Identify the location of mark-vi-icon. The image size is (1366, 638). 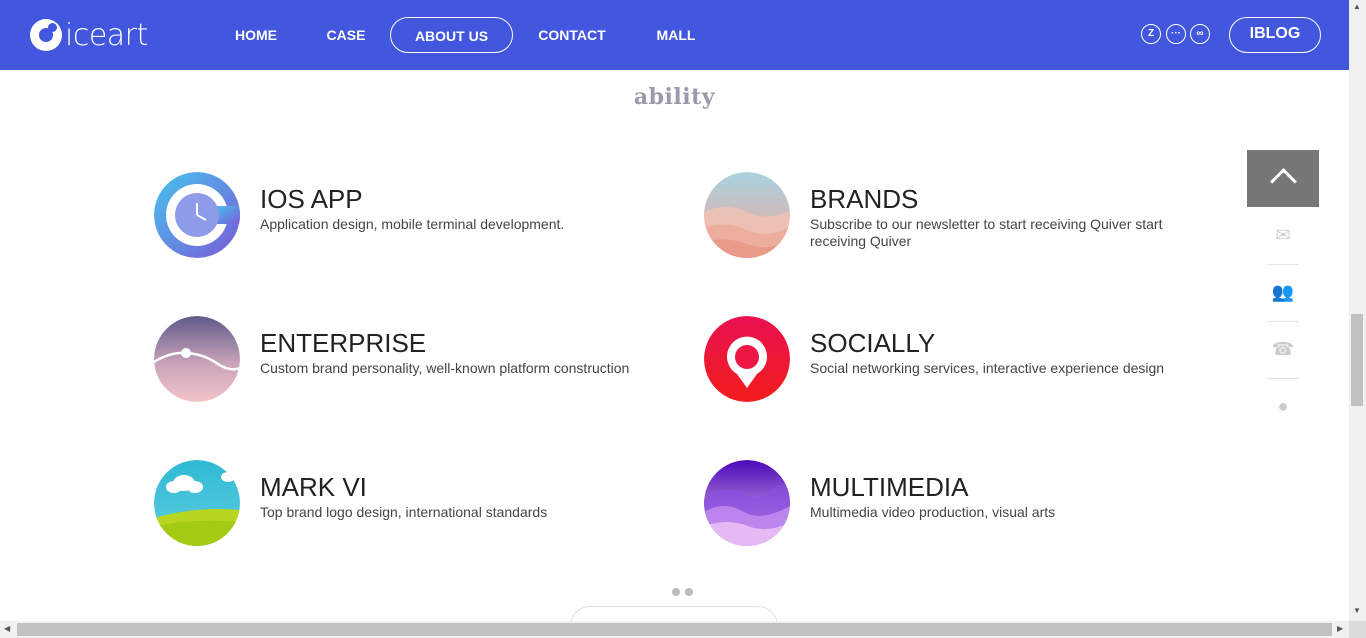
(197, 503).